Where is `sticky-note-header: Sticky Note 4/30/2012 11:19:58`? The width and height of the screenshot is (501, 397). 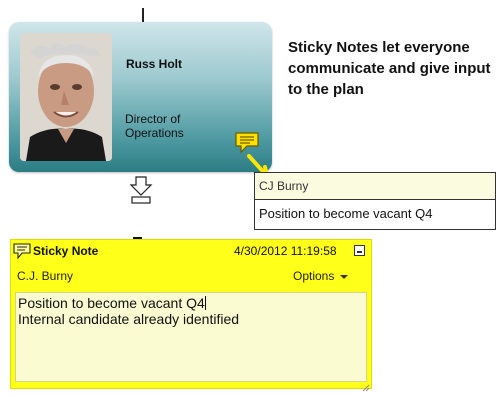
sticky-note-header: Sticky Note 4/30/2012 11:19:58 is located at coordinates (191, 251).